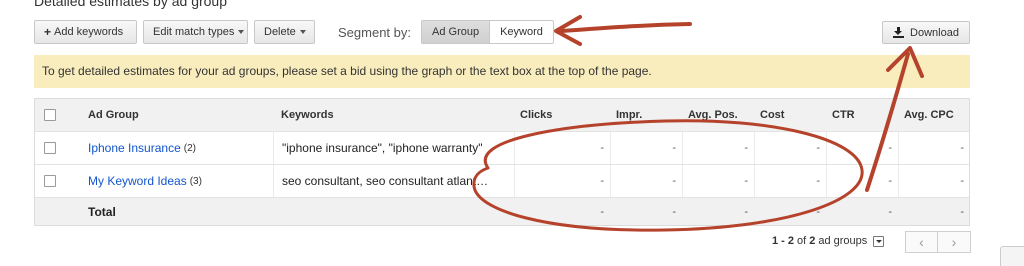 This screenshot has height=266, width=1024. What do you see at coordinates (1012, 256) in the screenshot?
I see `corner-widget` at bounding box center [1012, 256].